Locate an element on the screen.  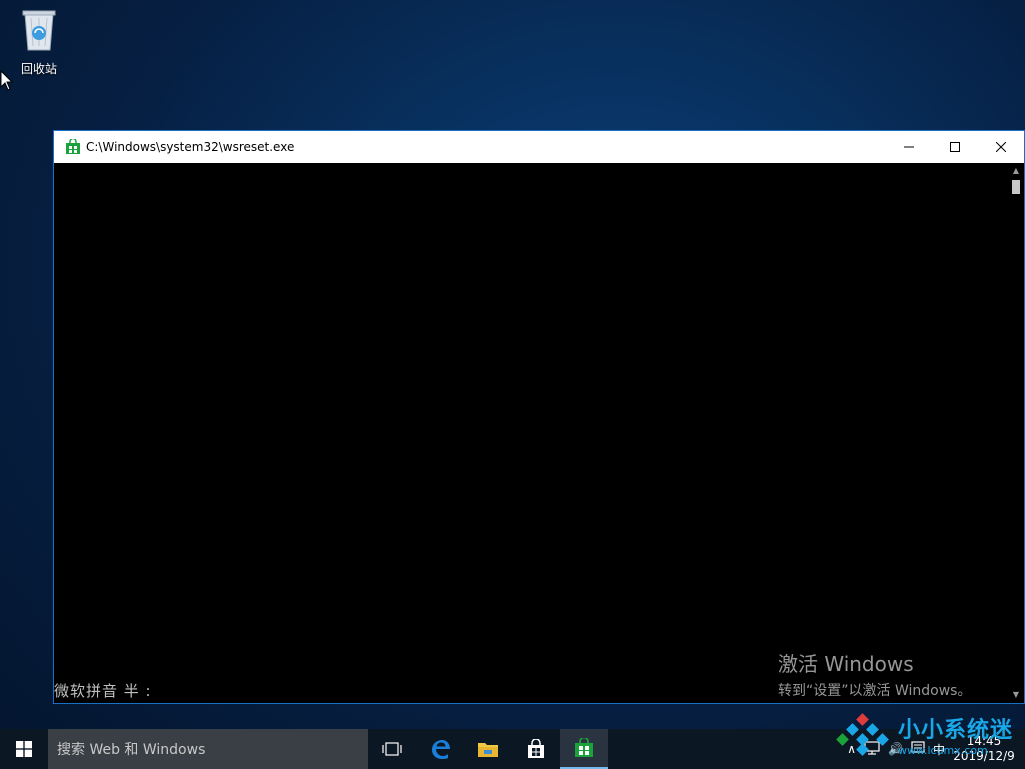
vertical-scrollbar: ▲ ▼ is located at coordinates (1016, 433).